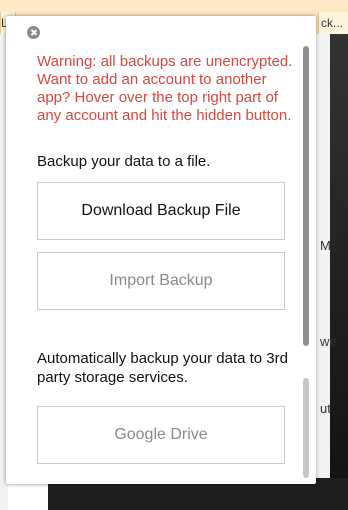 The width and height of the screenshot is (348, 510). Describe the element at coordinates (325, 245) in the screenshot. I see `background-text-fragment: M` at that location.